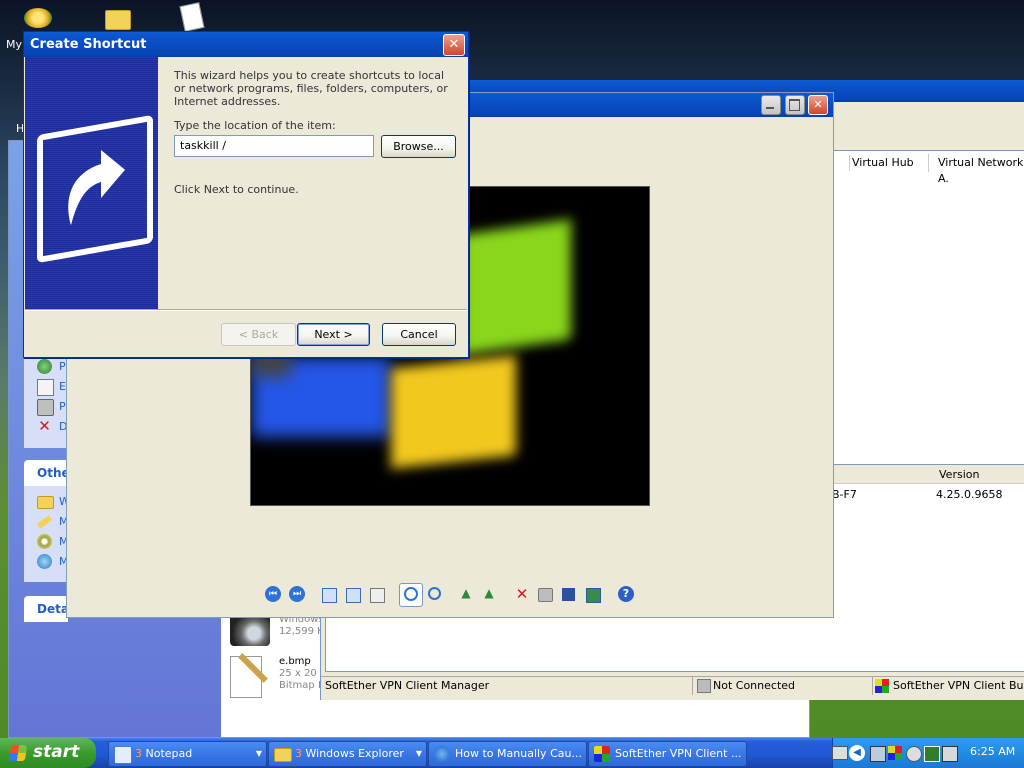 The width and height of the screenshot is (1024, 768). Describe the element at coordinates (407, 685) in the screenshot. I see `vpn-status-app: SoftEther VPN Client Manager` at that location.